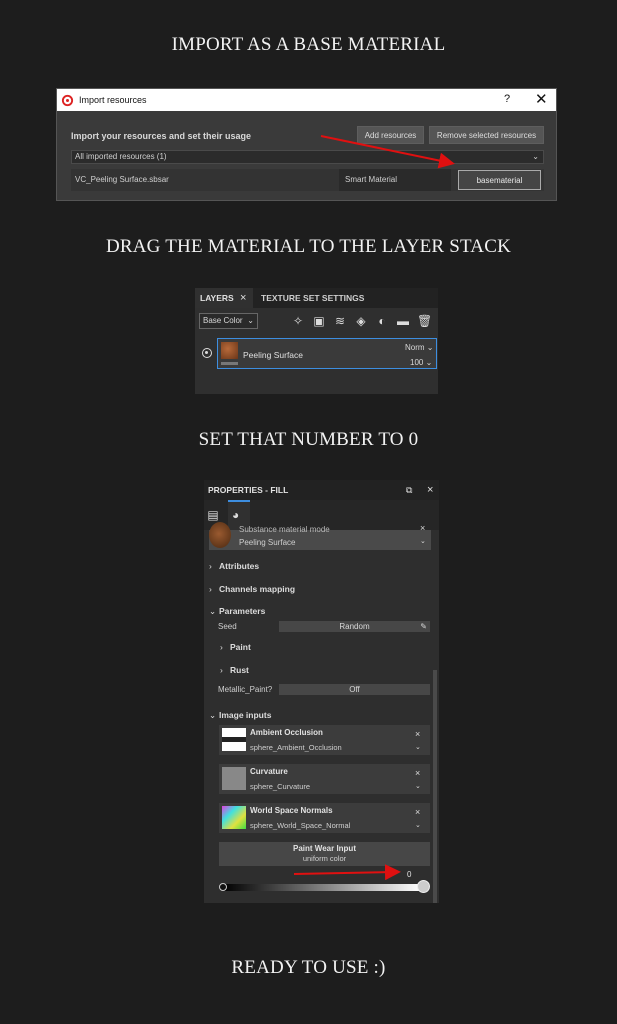 The image size is (617, 1024). Describe the element at coordinates (347, 872) in the screenshot. I see `annotation-arrow-slider-value` at that location.